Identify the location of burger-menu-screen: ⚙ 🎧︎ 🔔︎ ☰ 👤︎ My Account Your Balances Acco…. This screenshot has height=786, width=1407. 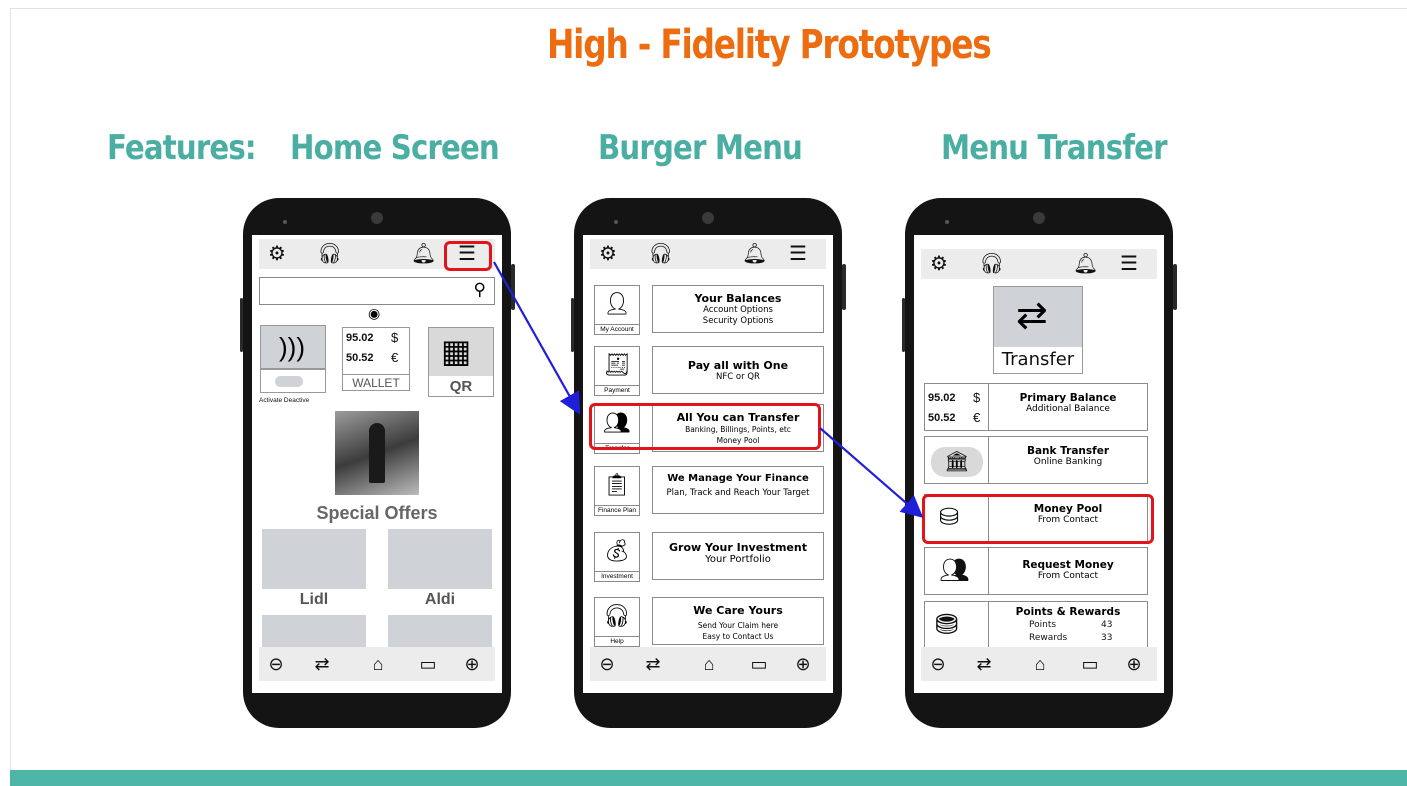
(708, 464).